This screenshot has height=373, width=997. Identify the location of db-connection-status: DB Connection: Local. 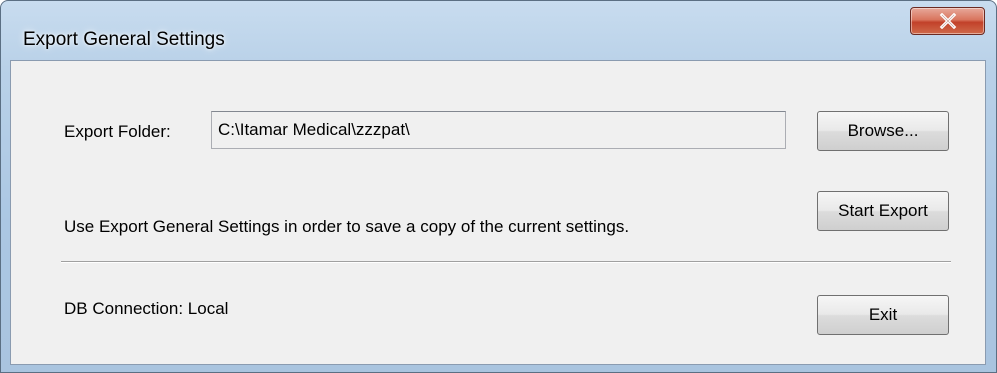
(146, 308).